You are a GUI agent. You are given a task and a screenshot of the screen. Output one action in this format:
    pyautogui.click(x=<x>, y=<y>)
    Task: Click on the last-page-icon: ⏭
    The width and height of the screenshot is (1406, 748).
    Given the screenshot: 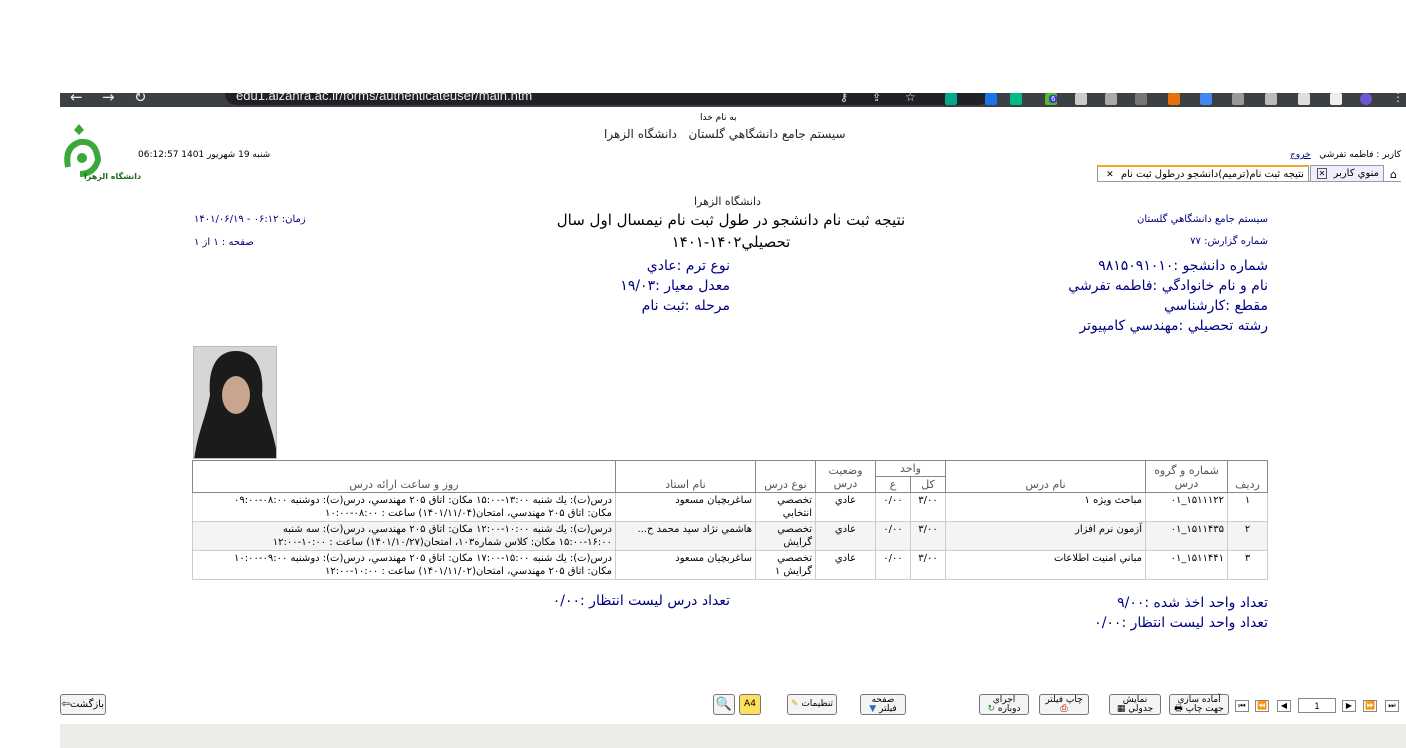 What is the action you would take?
    pyautogui.click(x=1392, y=706)
    